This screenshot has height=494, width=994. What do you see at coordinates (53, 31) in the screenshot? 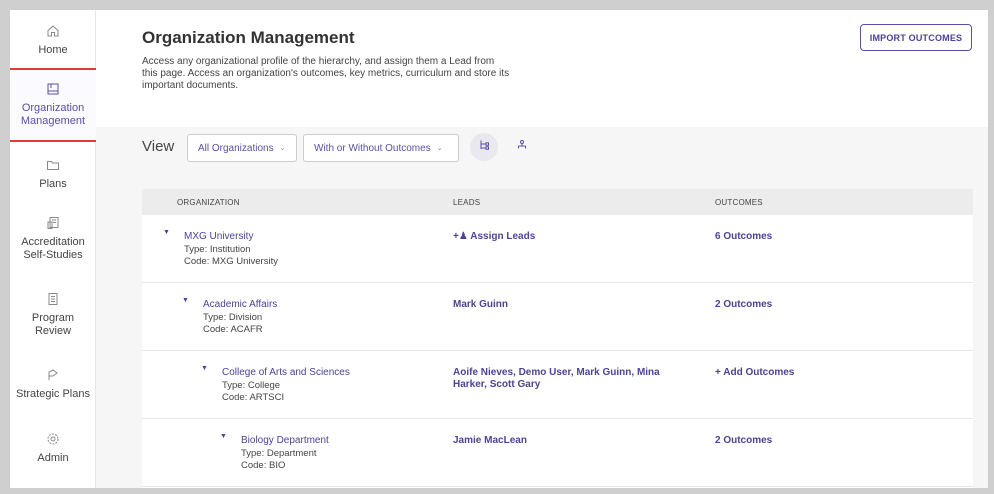
I see `home-icon` at bounding box center [53, 31].